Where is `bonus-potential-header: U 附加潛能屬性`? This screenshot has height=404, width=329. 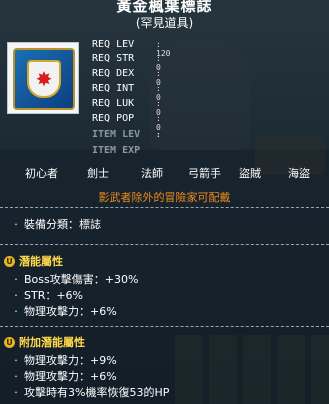 bonus-potential-header: U 附加潛能屬性 is located at coordinates (44, 342).